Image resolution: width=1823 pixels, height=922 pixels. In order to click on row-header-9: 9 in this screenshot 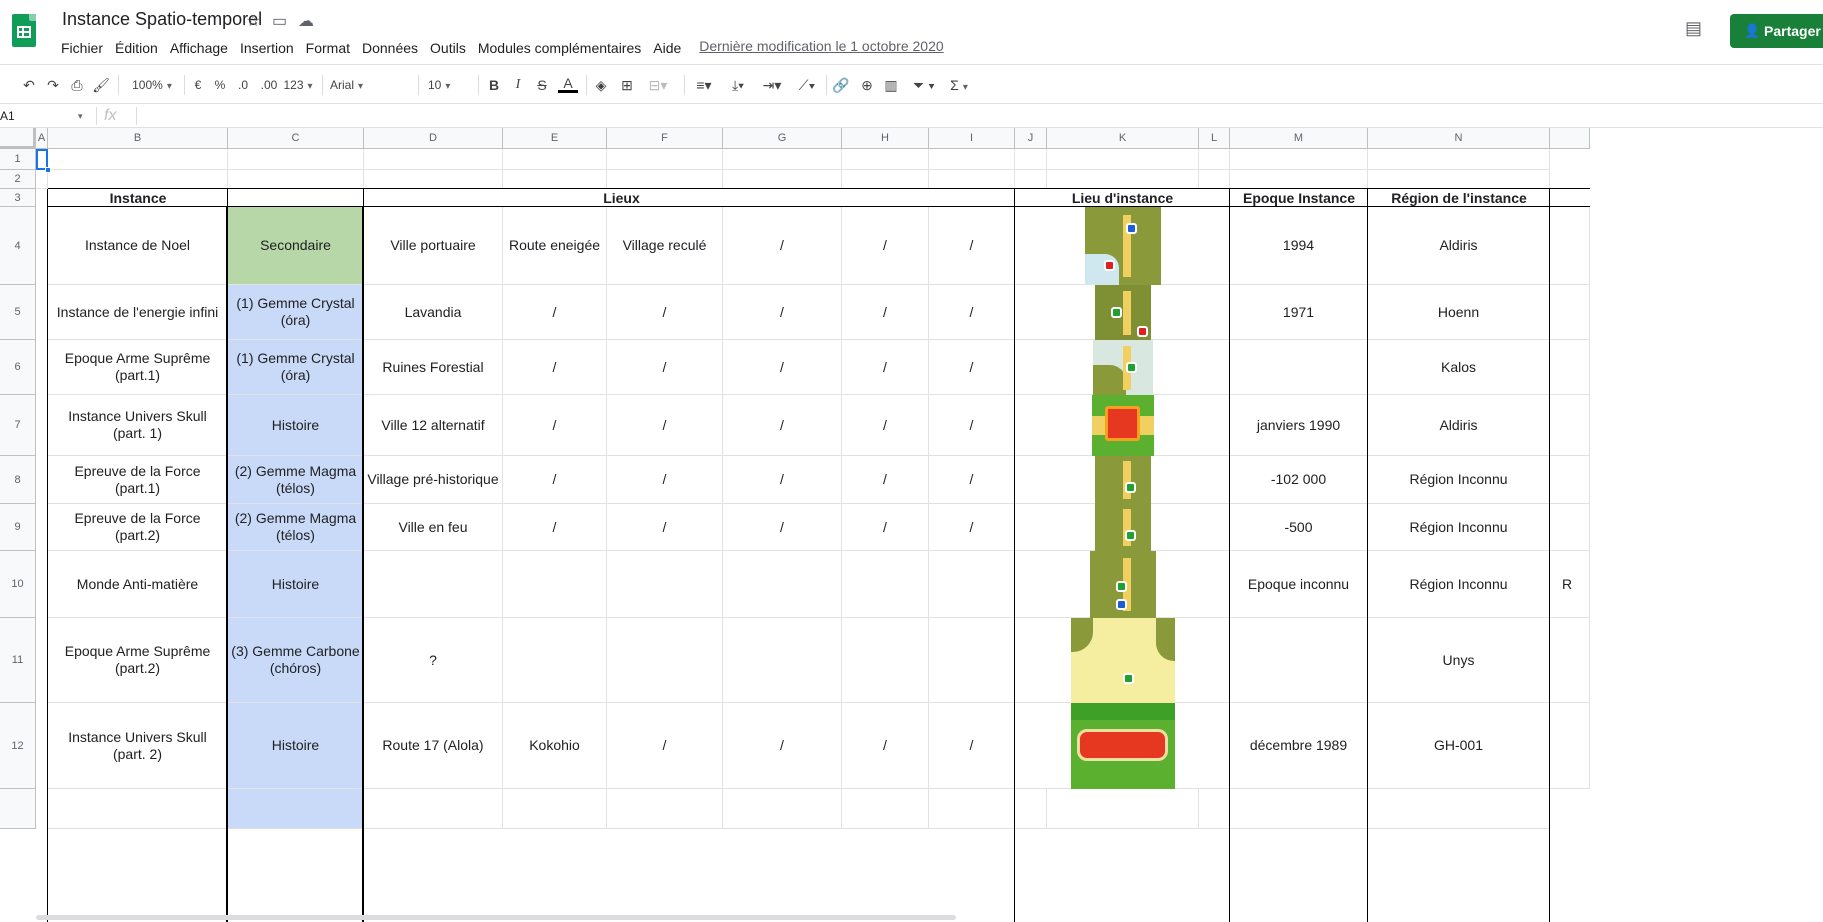, I will do `click(18, 527)`.